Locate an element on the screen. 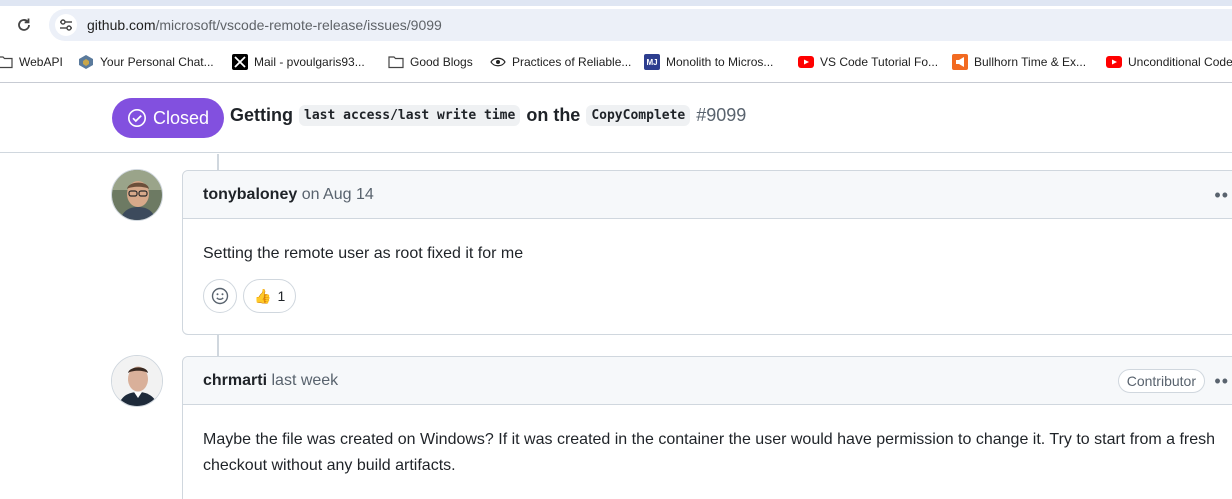 Image resolution: width=1232 pixels, height=499 pixels. comment-header: chrmarti last week Contributor •• is located at coordinates (707, 381).